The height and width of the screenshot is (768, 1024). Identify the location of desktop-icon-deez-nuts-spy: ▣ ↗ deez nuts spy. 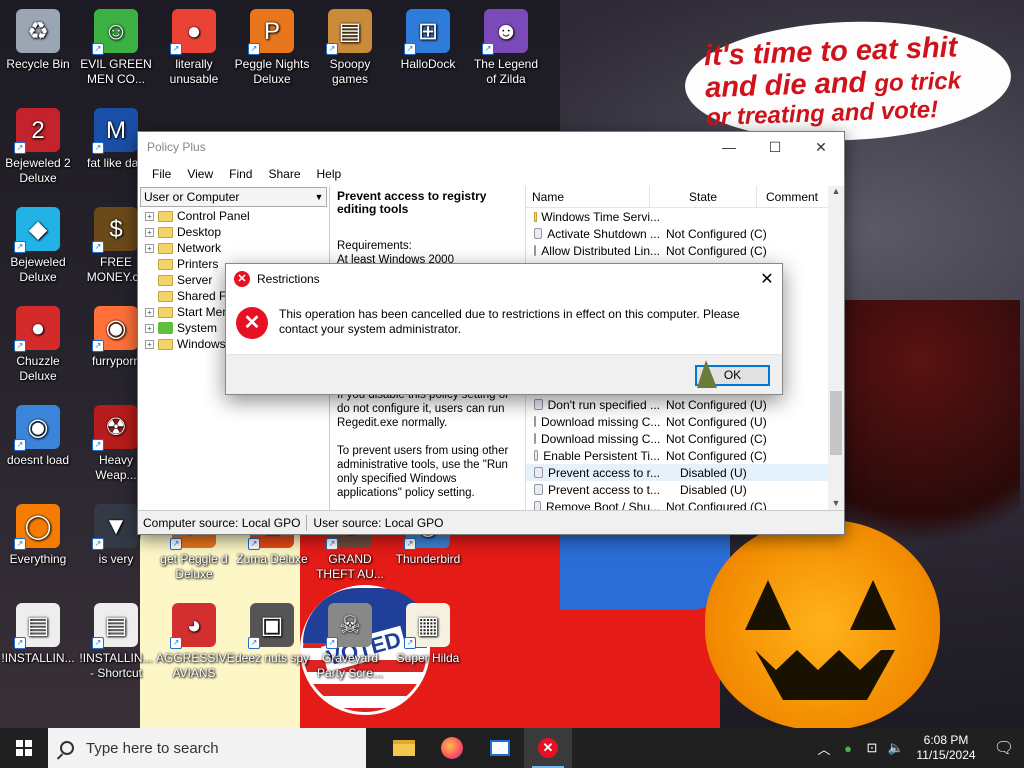
(272, 632).